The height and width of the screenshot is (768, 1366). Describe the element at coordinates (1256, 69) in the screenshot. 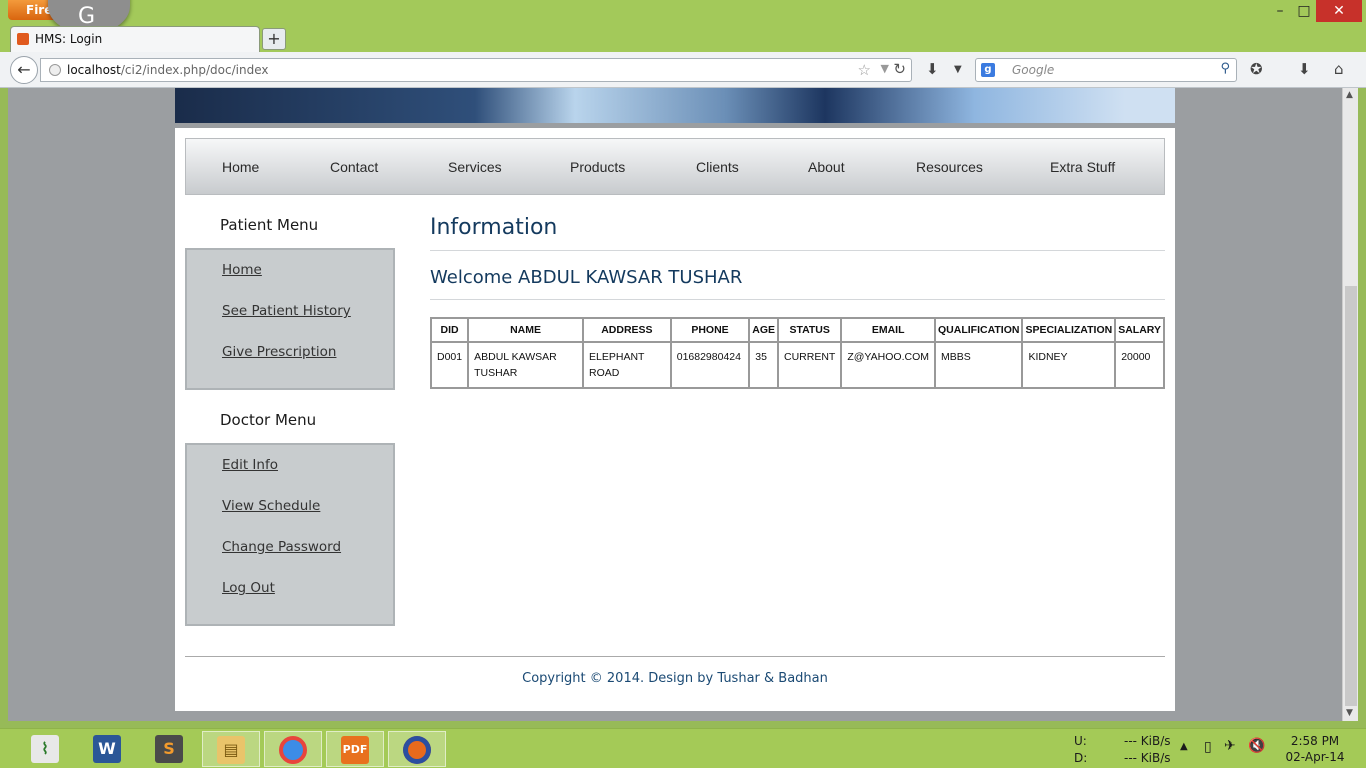

I see `bookmarks-menu-icon: ✪` at that location.